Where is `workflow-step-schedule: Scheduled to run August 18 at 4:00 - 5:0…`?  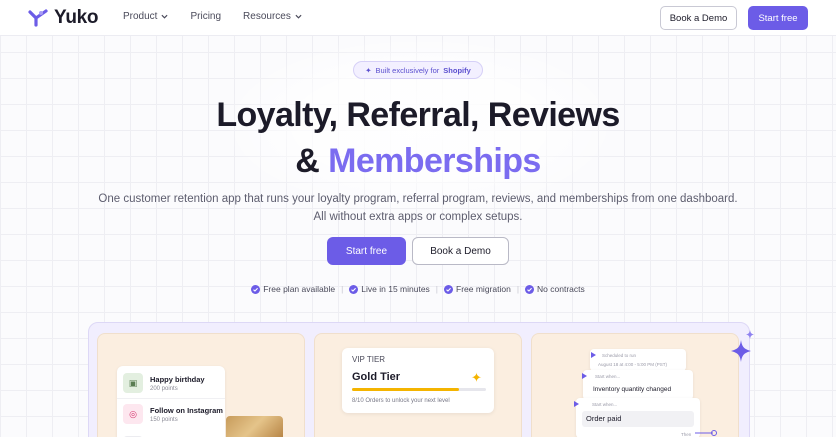 workflow-step-schedule: Scheduled to run August 18 at 4:00 - 5:0… is located at coordinates (638, 360).